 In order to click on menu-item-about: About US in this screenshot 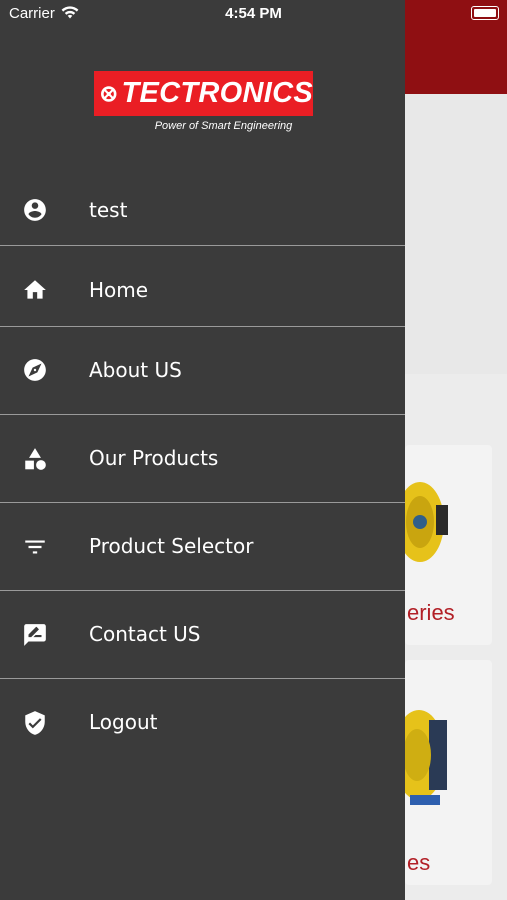, I will do `click(202, 371)`.